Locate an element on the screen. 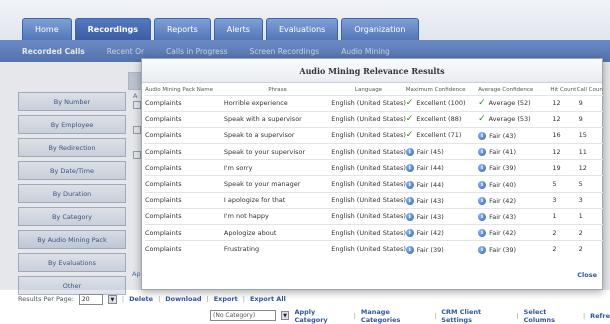 The image size is (610, 324). confidence-value: i Fair (45) is located at coordinates (424, 152).